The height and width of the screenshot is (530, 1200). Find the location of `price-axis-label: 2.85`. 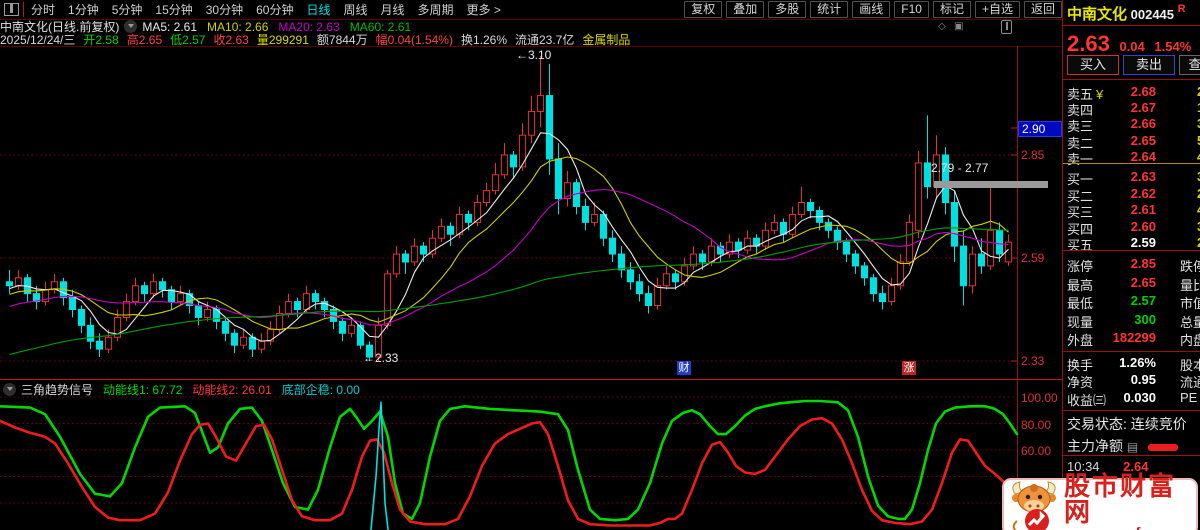

price-axis-label: 2.85 is located at coordinates (1033, 155).